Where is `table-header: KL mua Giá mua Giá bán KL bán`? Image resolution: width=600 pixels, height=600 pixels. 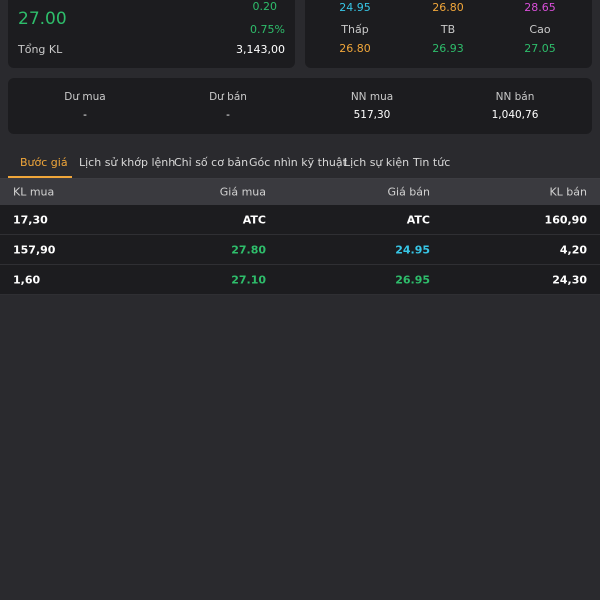 table-header: KL mua Giá mua Giá bán KL bán is located at coordinates (300, 192).